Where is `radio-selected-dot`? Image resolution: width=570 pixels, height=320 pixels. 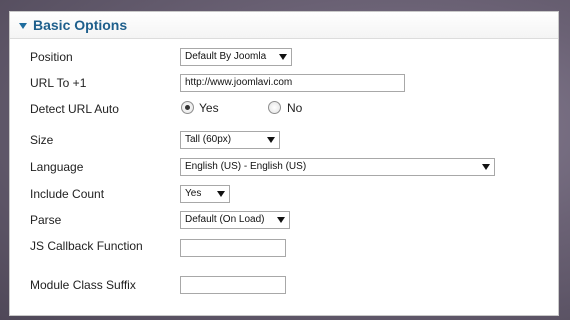 radio-selected-dot is located at coordinates (187, 107).